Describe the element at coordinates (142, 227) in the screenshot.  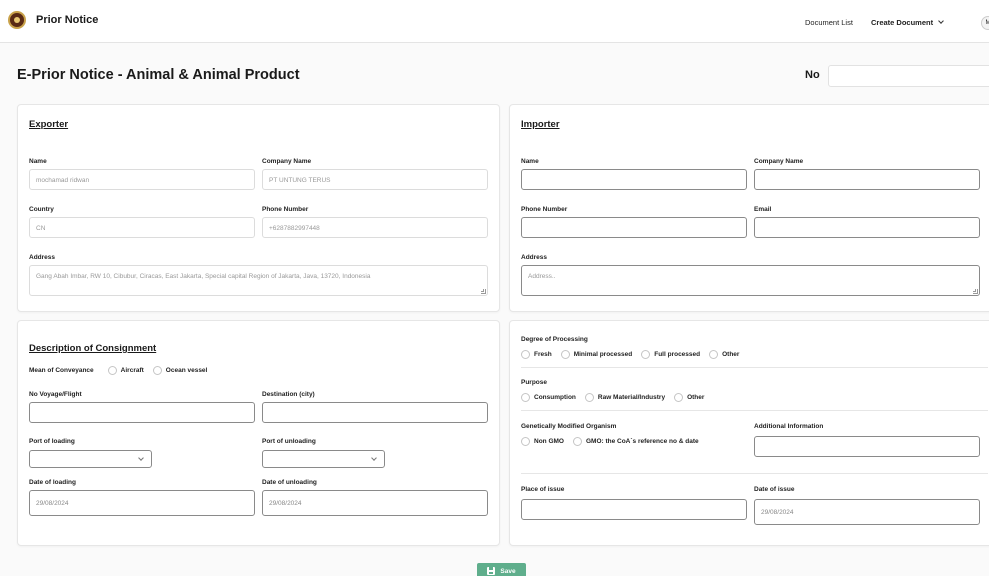
I see `exporter-country-input: CN` at that location.